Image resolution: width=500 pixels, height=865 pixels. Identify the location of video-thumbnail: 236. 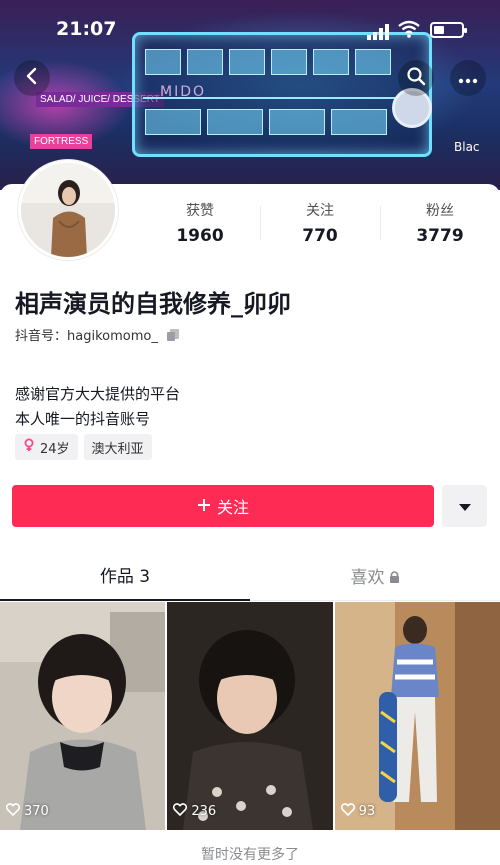
(250, 716).